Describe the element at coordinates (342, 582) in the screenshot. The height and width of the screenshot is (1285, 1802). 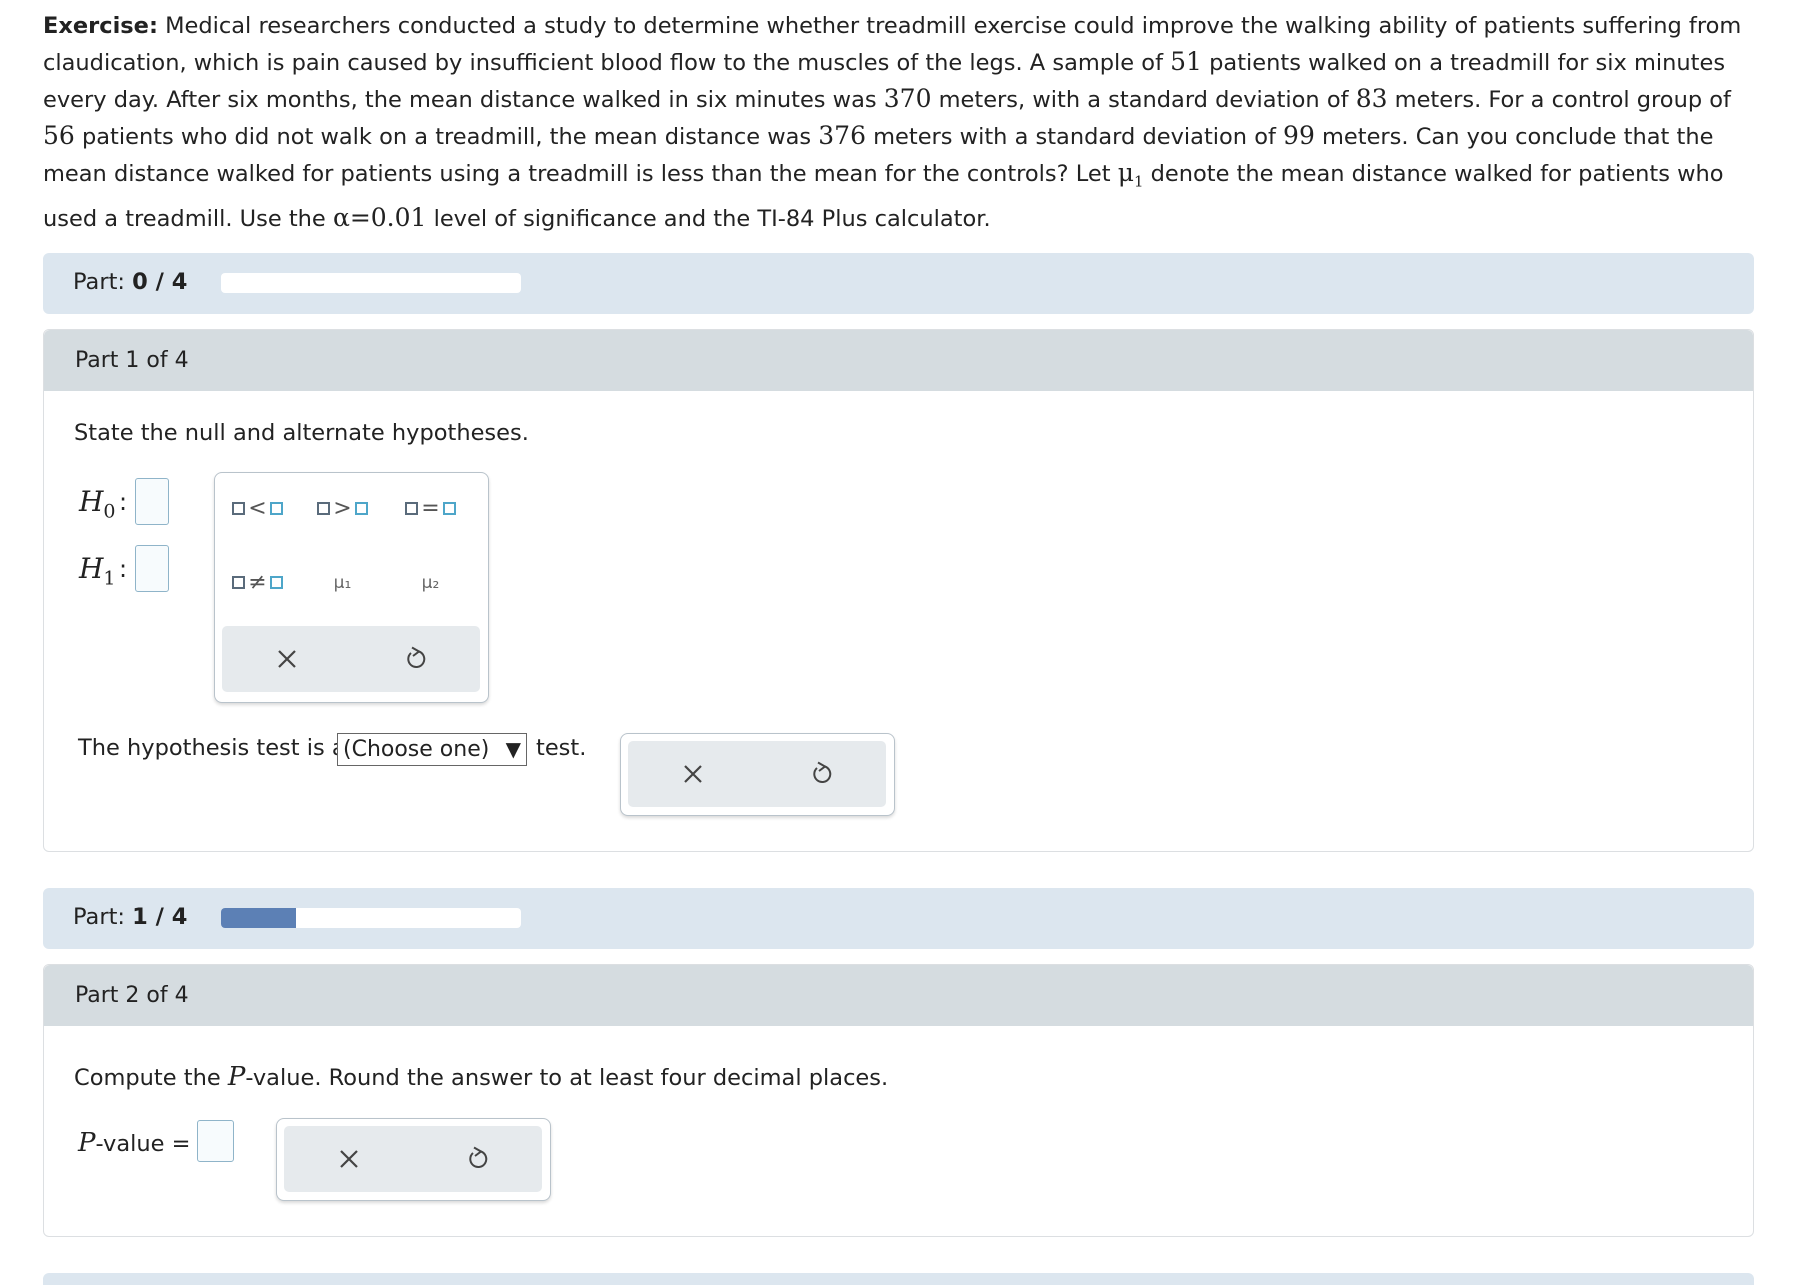
I see `mu1-button: μ₁` at that location.